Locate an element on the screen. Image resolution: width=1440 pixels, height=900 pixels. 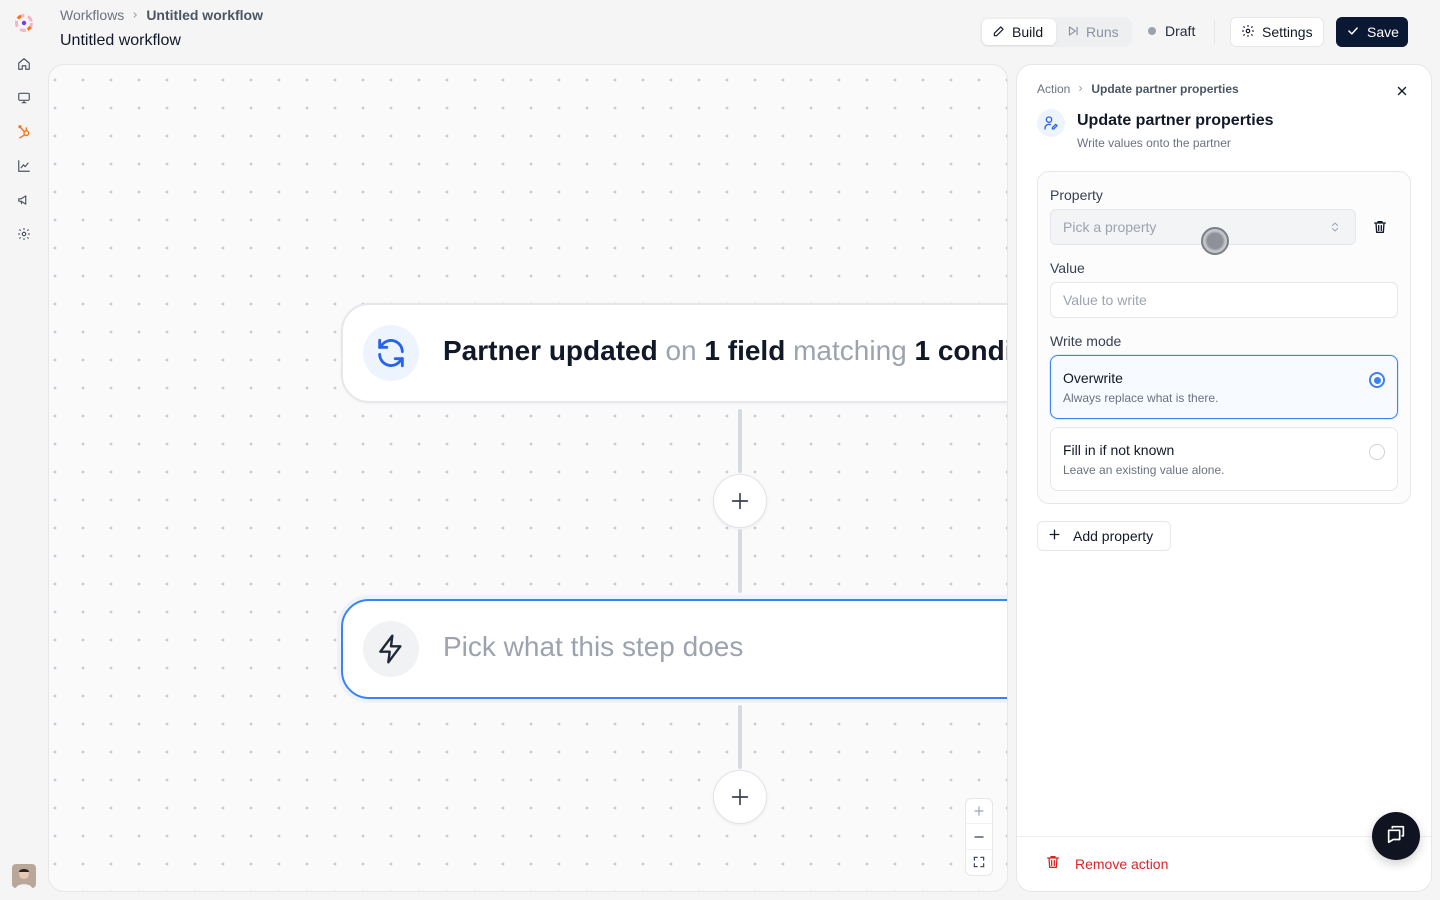
status-dot is located at coordinates (1152, 31).